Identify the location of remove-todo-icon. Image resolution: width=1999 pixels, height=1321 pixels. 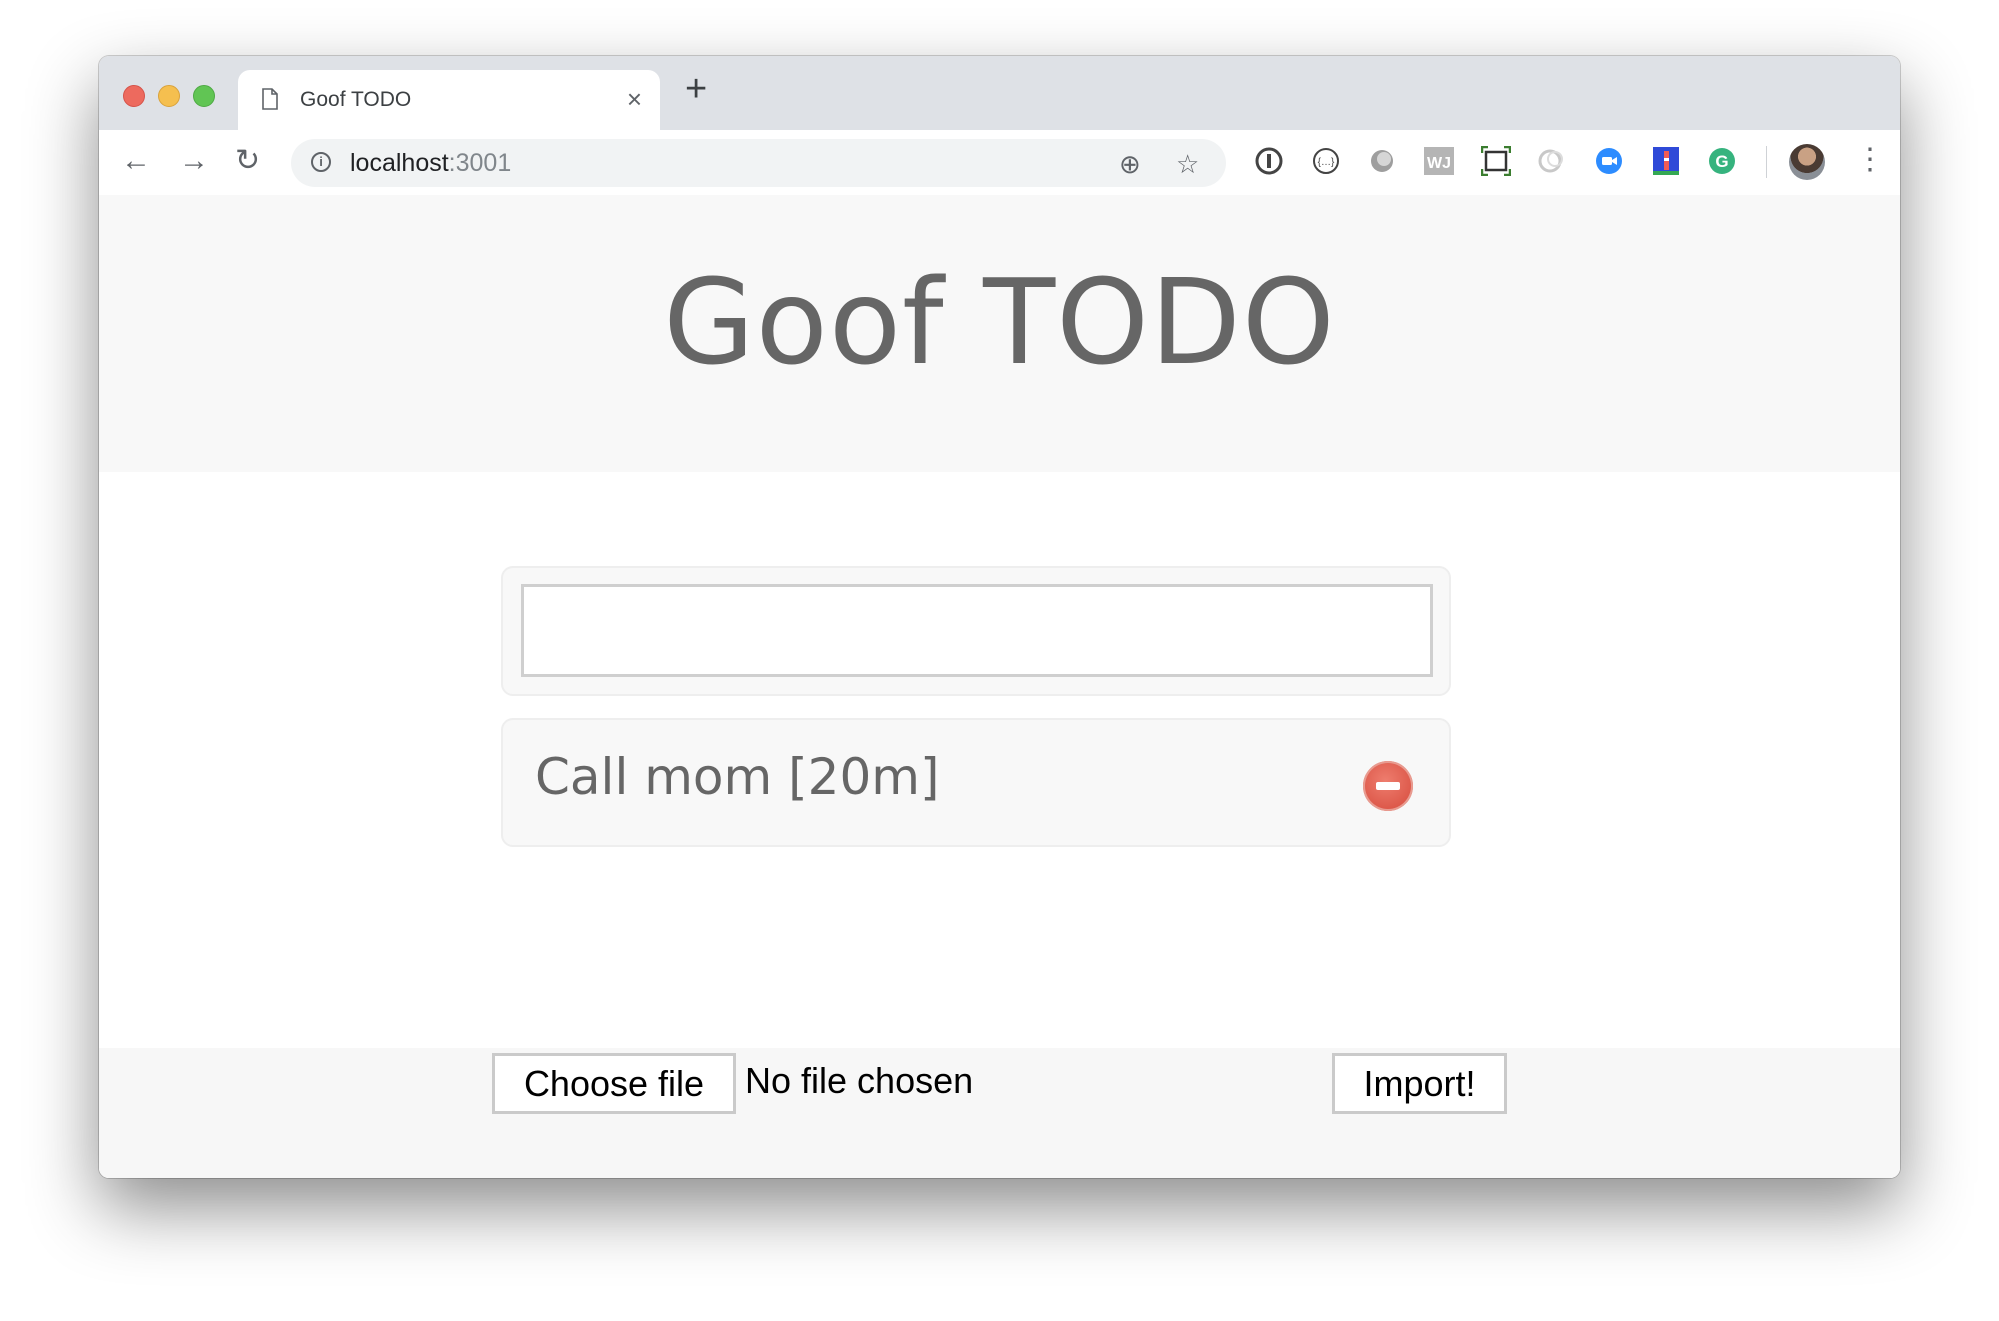
(1388, 786).